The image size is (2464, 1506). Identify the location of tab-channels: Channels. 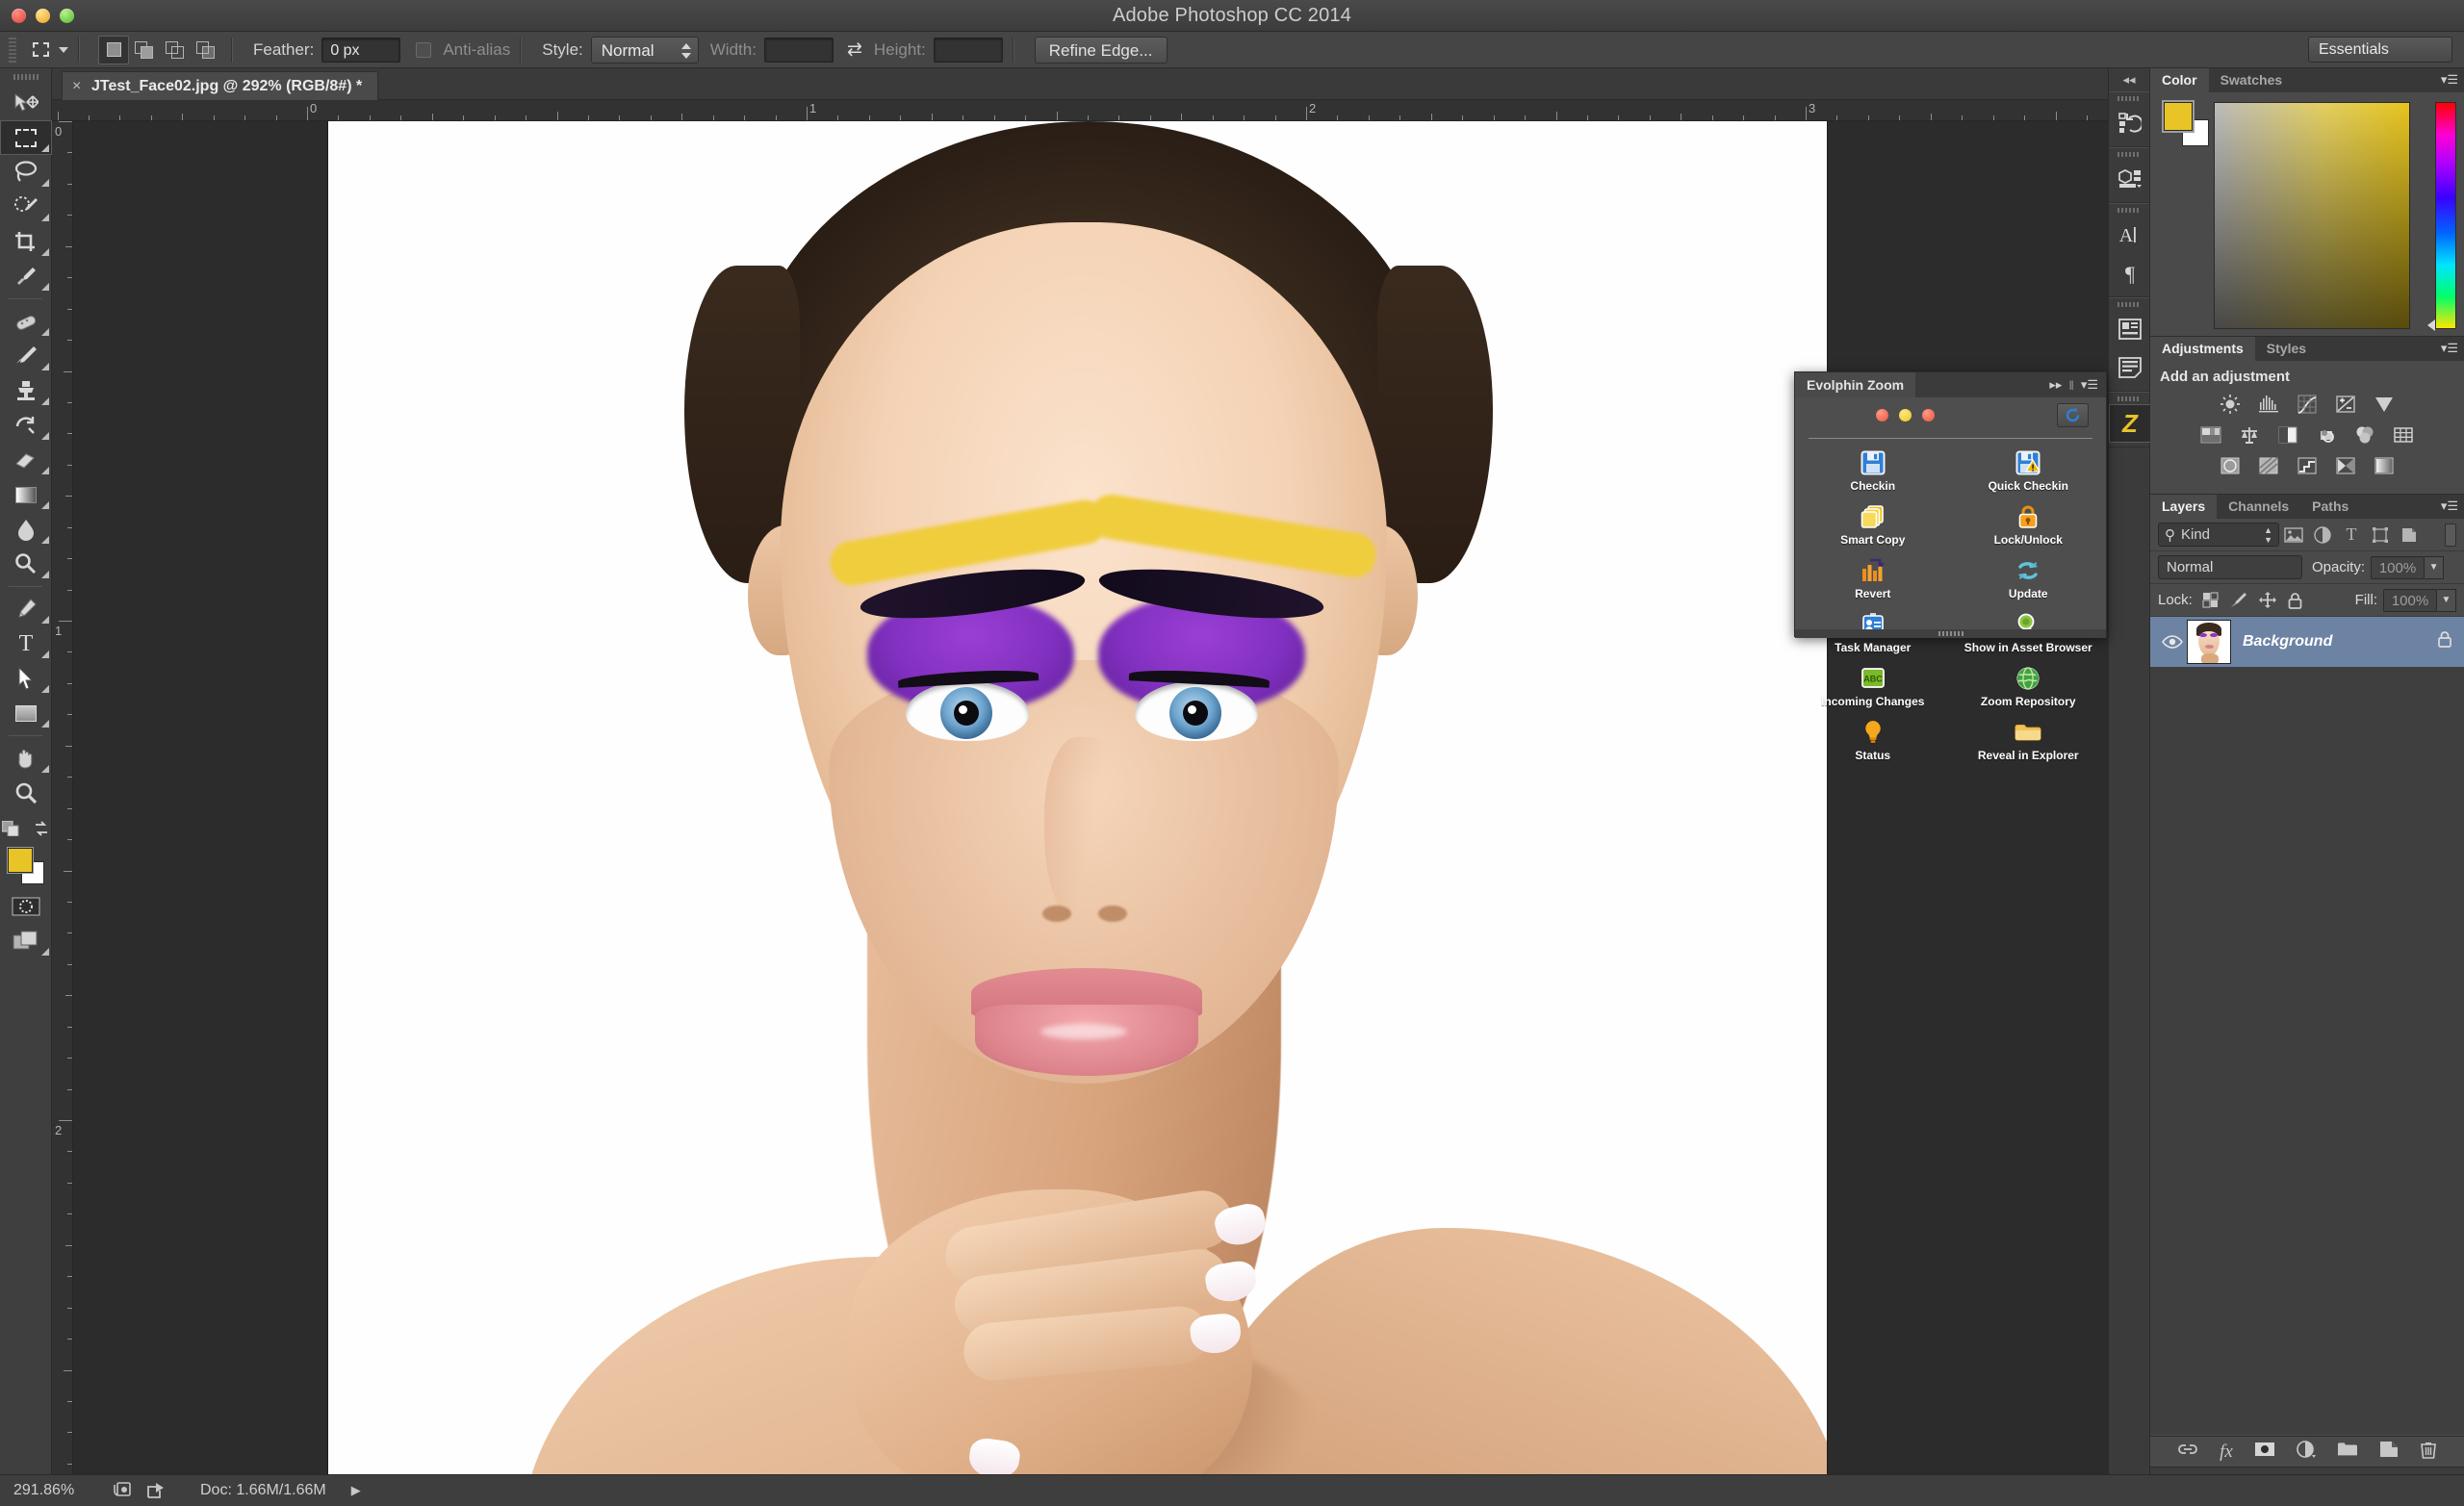
(2258, 507).